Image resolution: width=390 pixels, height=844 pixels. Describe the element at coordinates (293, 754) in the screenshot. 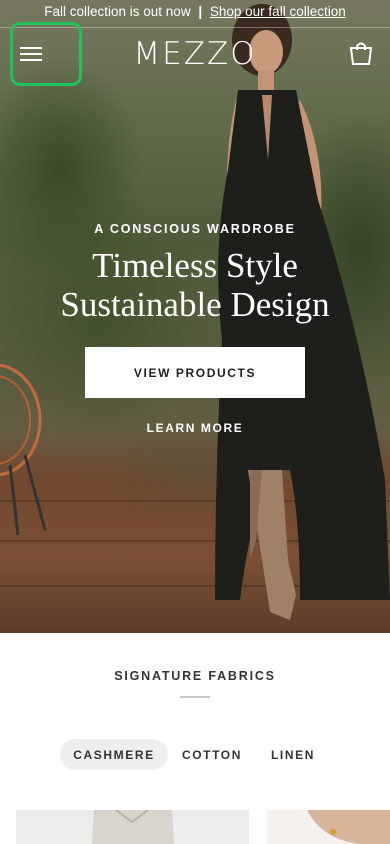

I see `tab-linen: LINEN` at that location.